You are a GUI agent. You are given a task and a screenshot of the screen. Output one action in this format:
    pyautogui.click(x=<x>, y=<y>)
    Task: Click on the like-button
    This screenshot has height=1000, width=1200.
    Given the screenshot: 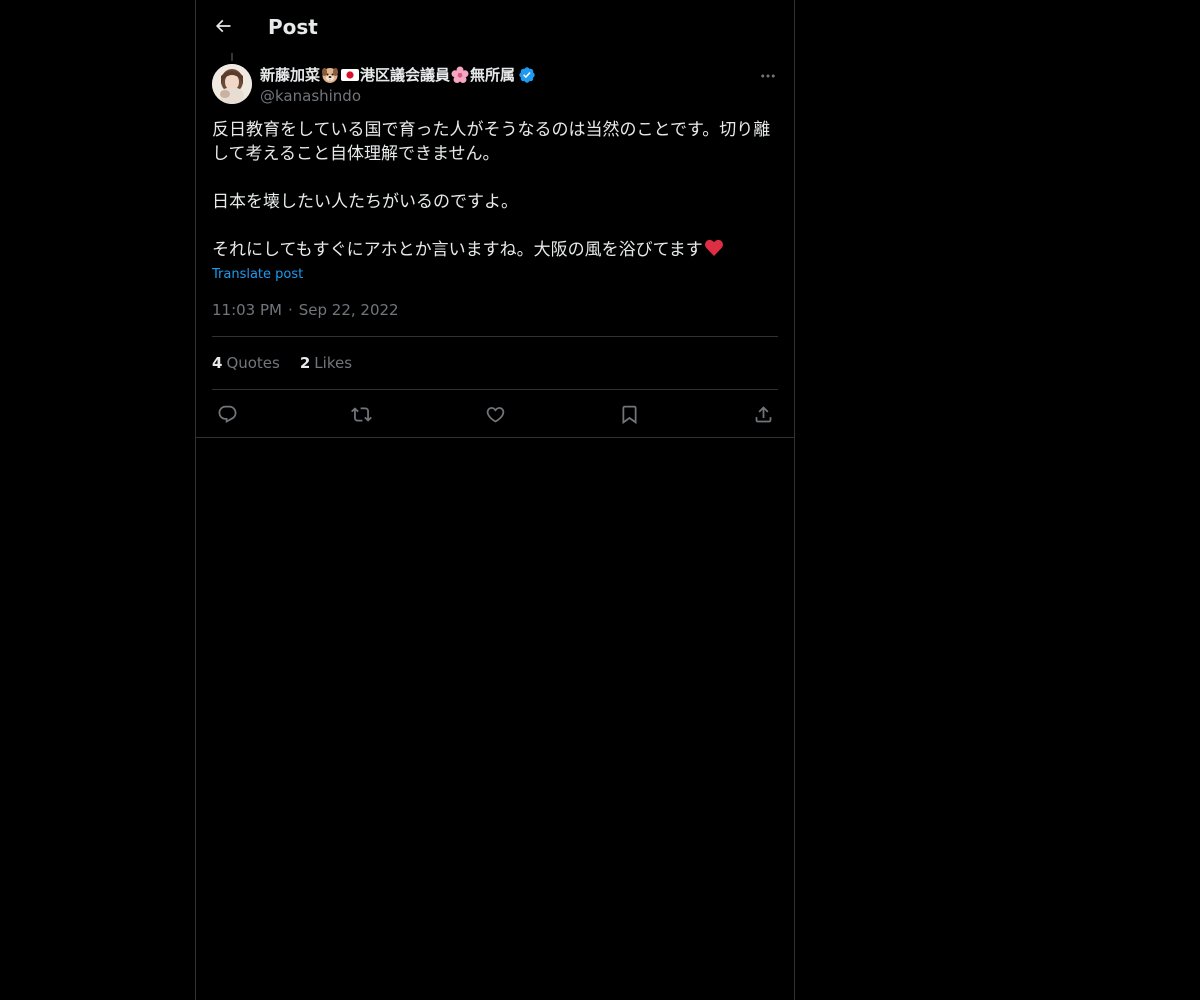 What is the action you would take?
    pyautogui.click(x=495, y=414)
    